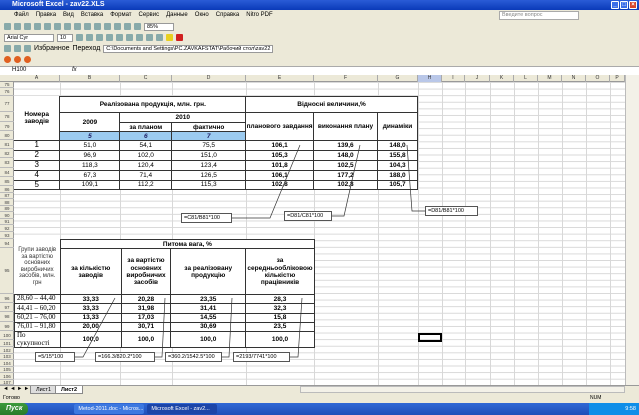  I want to click on formula-note: =360.2/1542.5*100, so click(193, 357).